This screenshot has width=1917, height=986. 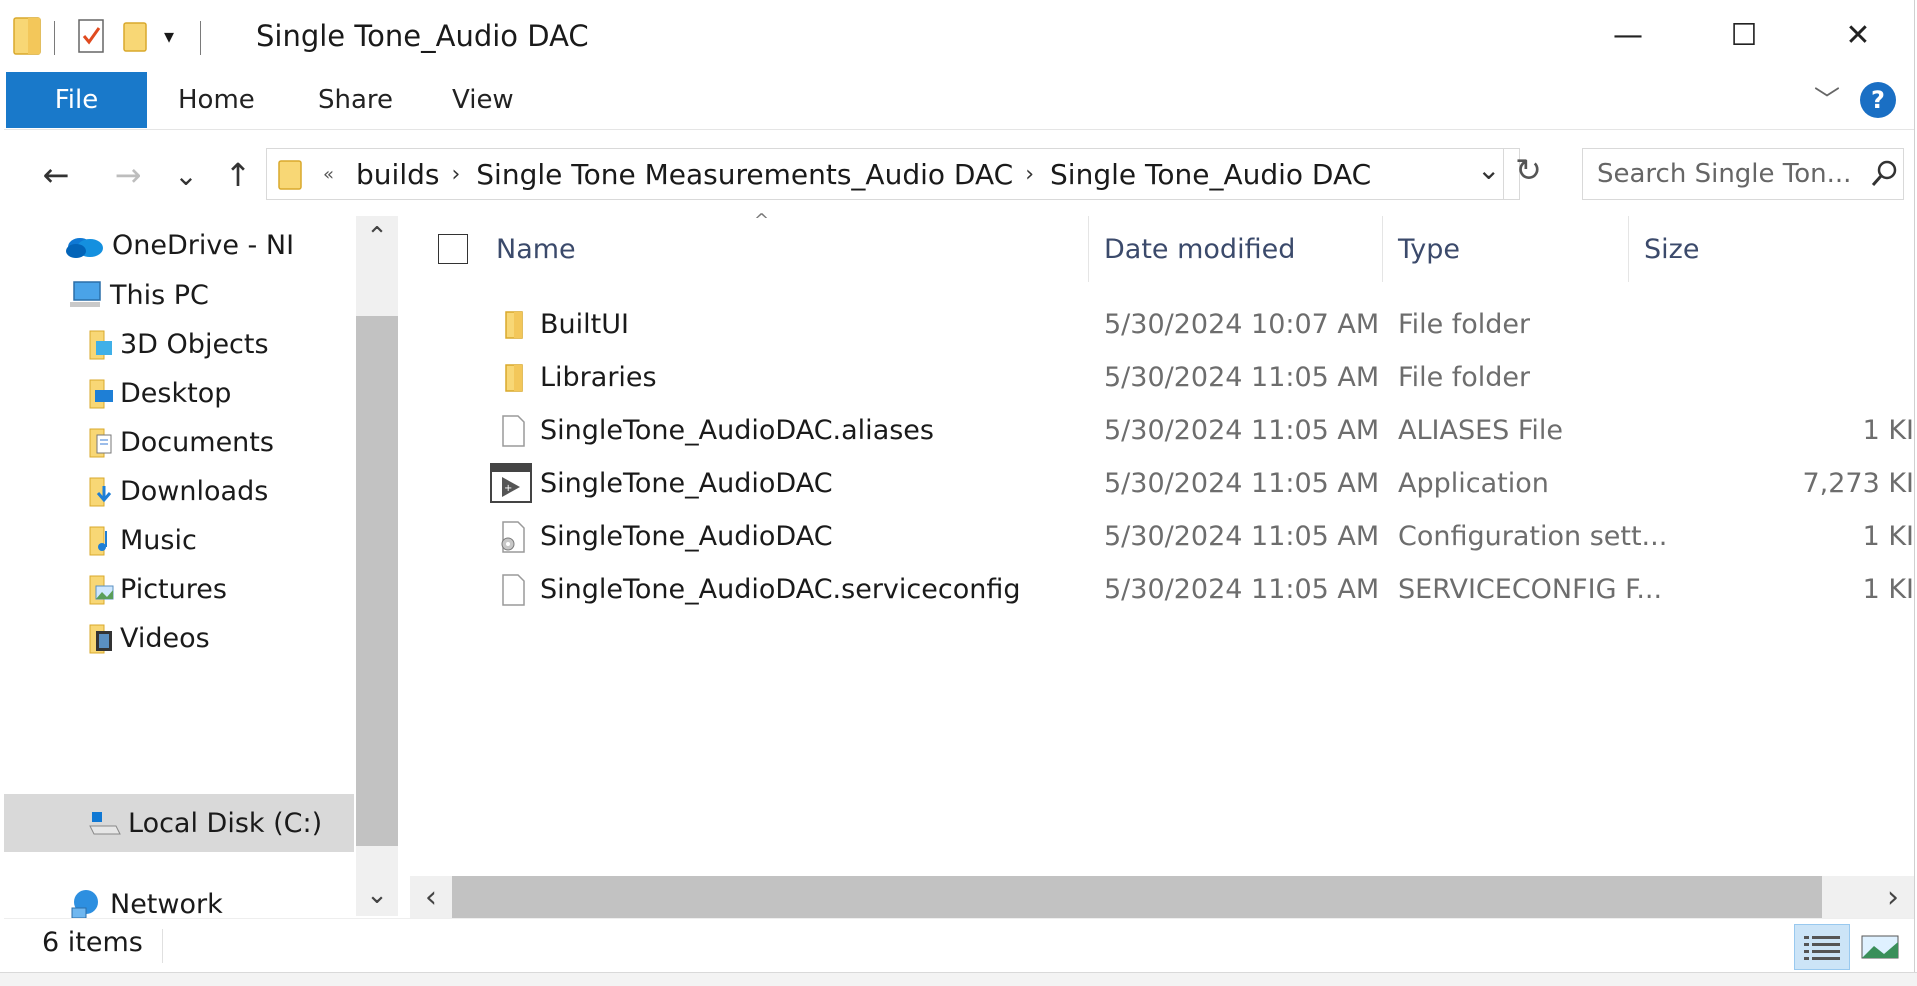 What do you see at coordinates (1199, 249) in the screenshot?
I see `column-header-date: Date modified` at bounding box center [1199, 249].